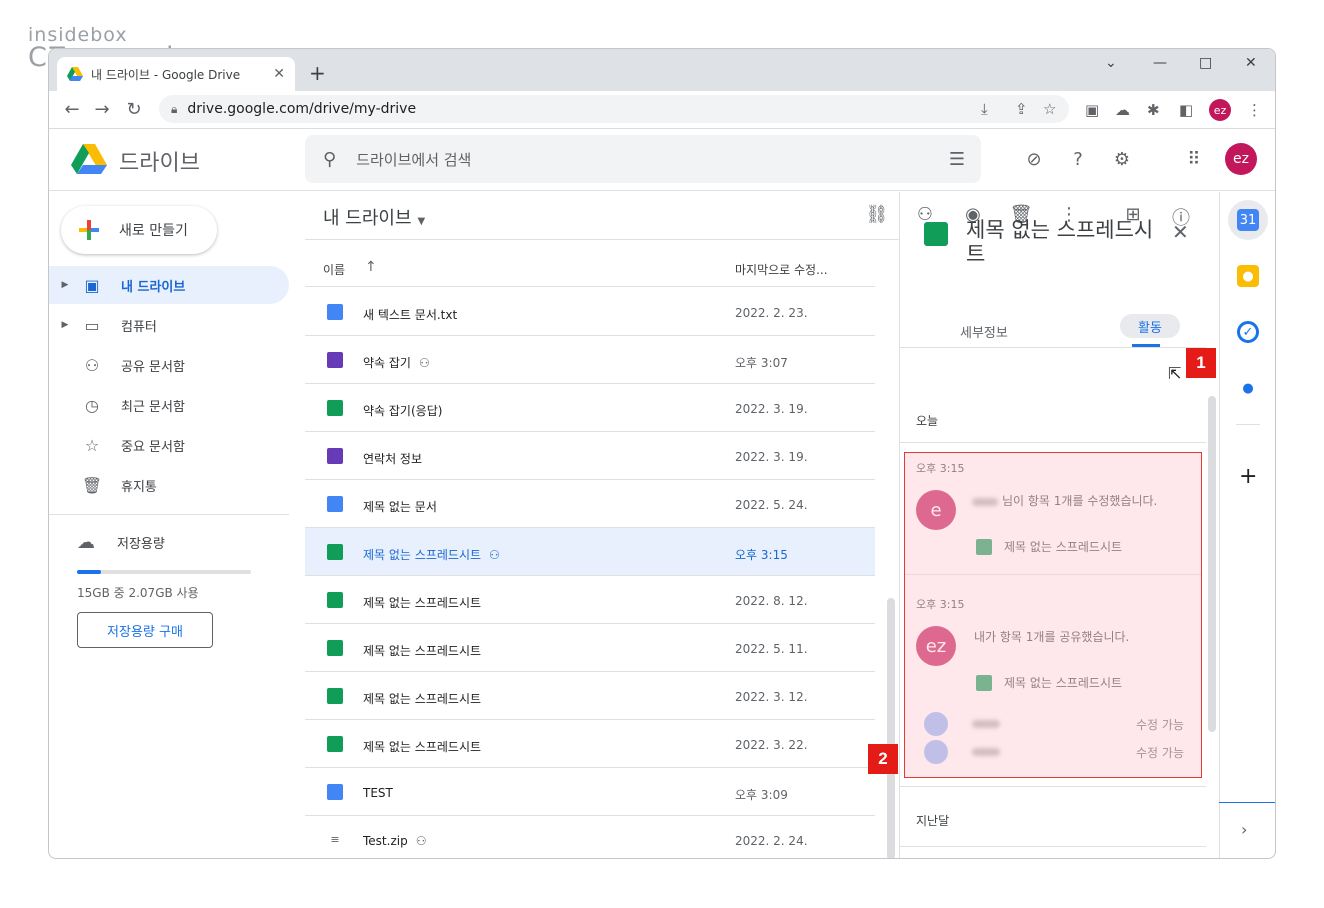 The image size is (1324, 908). Describe the element at coordinates (145, 630) in the screenshot. I see `buy-storage-button: 저장용량 구매` at that location.